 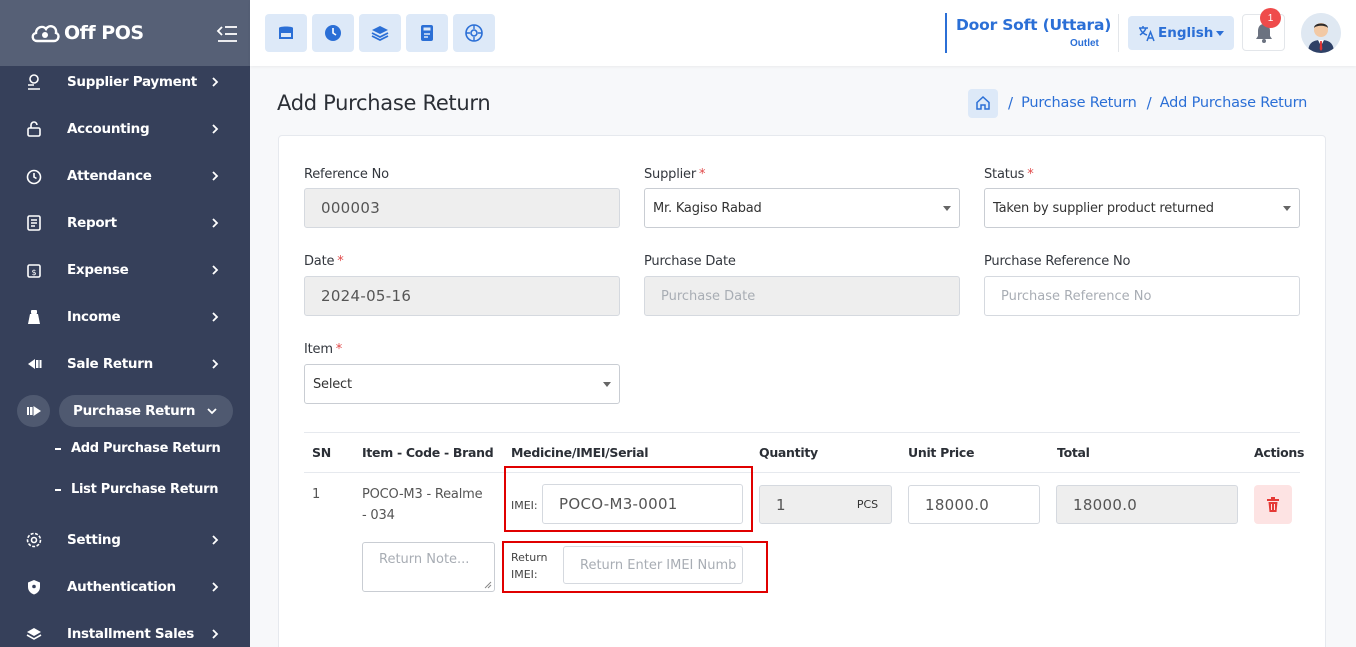 I want to click on quantity-field: 1, so click(x=802, y=504).